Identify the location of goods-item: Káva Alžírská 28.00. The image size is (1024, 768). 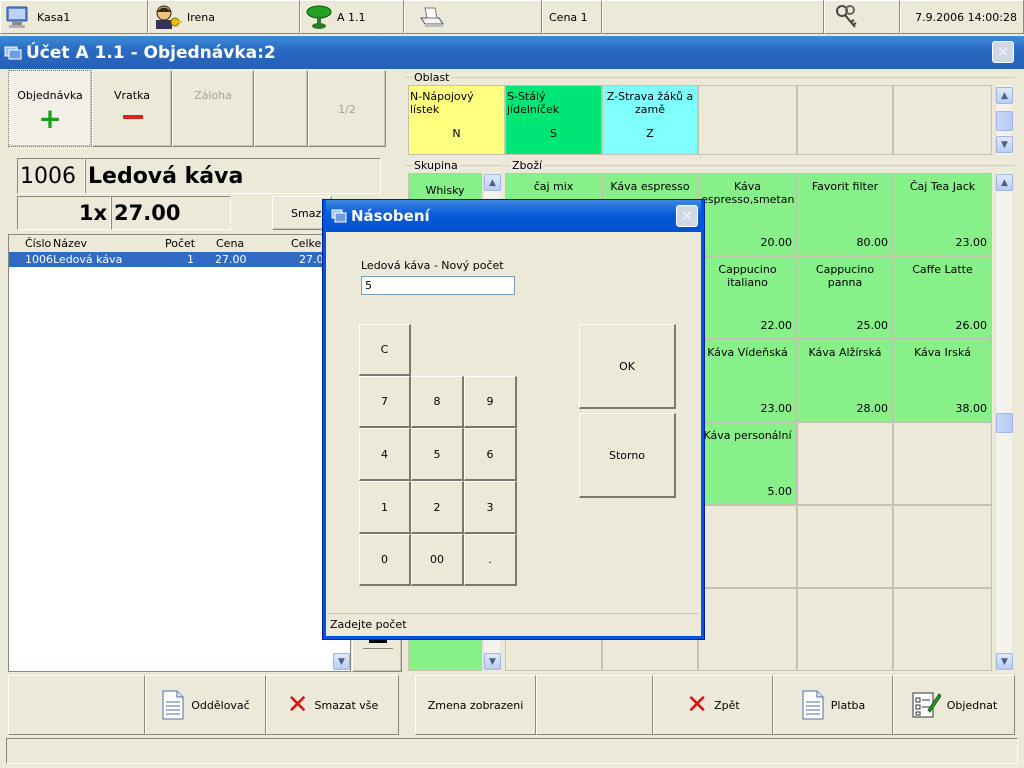
(845, 380).